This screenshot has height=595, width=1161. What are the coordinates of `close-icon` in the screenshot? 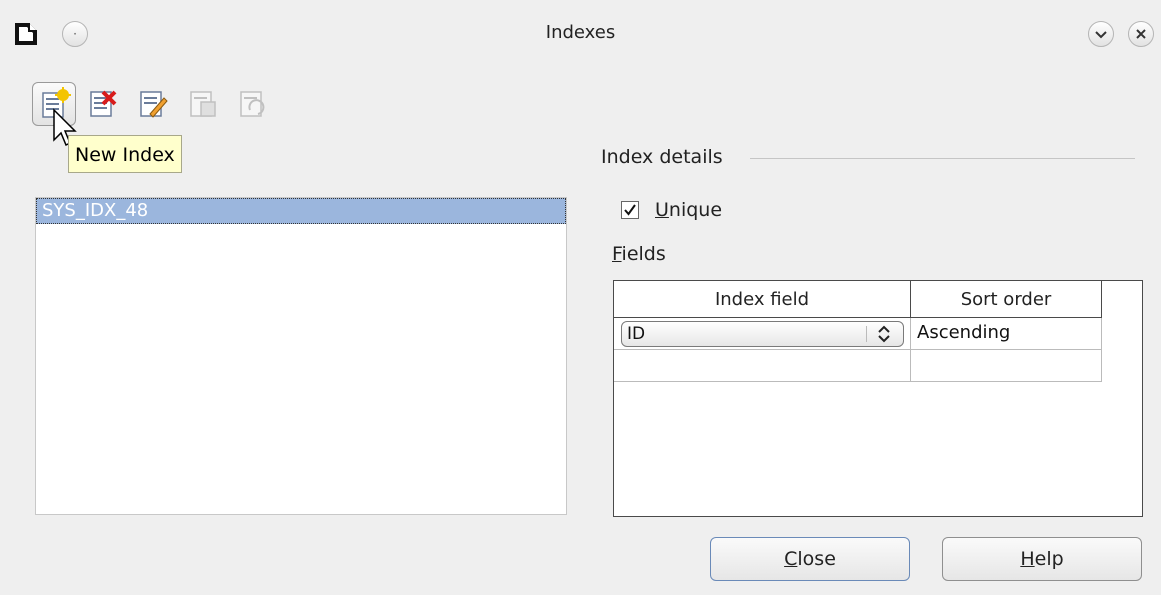 It's located at (1141, 34).